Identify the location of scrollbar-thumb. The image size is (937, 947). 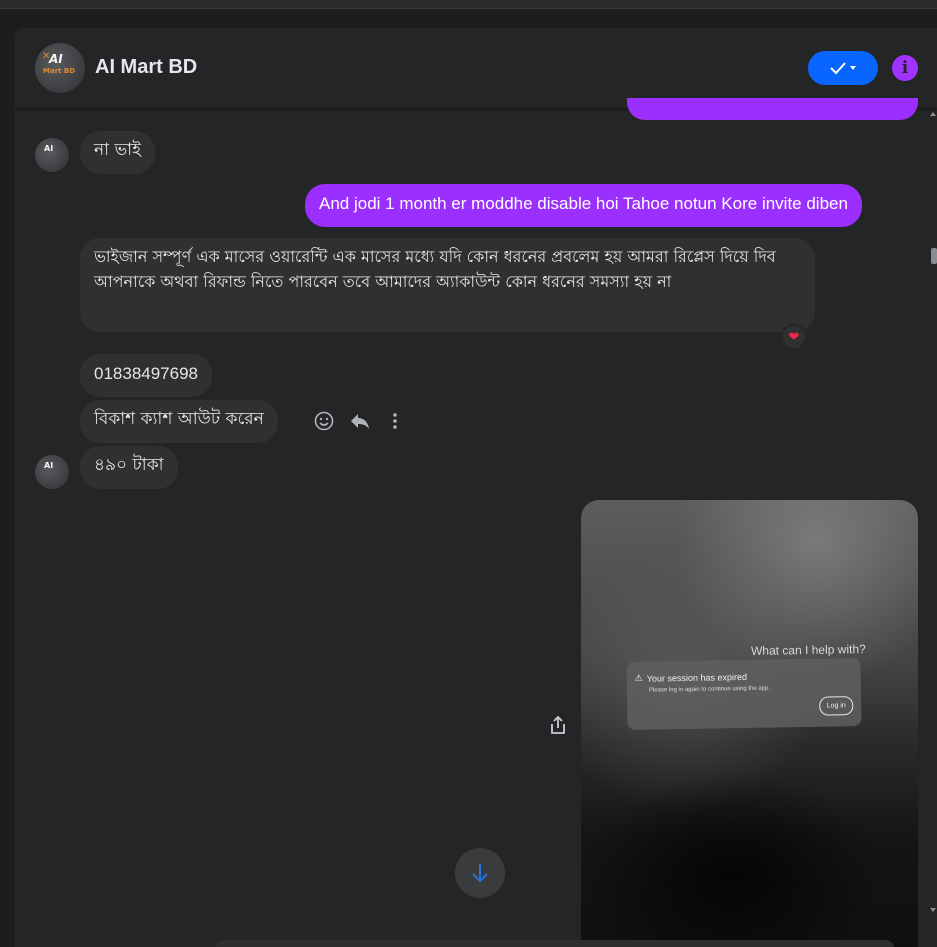
(934, 256).